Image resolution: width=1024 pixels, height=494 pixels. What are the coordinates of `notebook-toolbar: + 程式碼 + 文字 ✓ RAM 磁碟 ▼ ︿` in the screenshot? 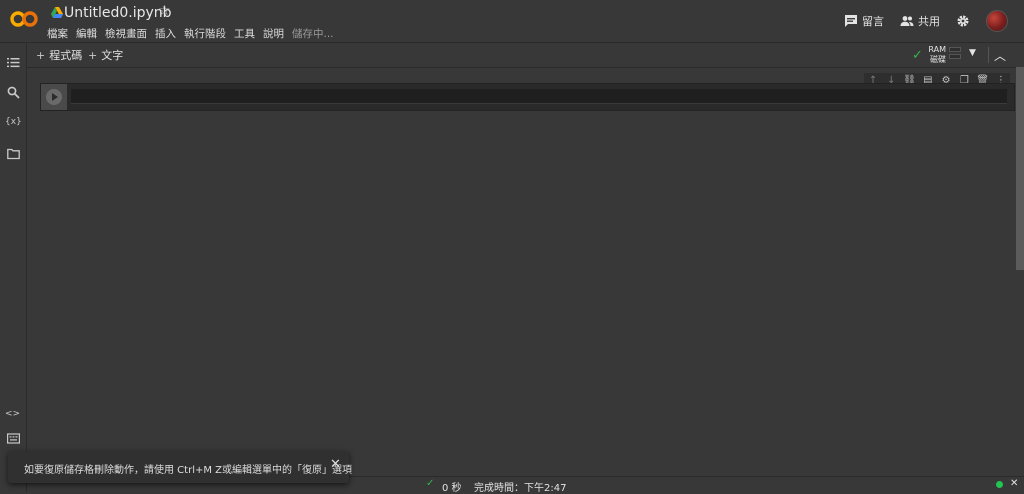 It's located at (525, 55).